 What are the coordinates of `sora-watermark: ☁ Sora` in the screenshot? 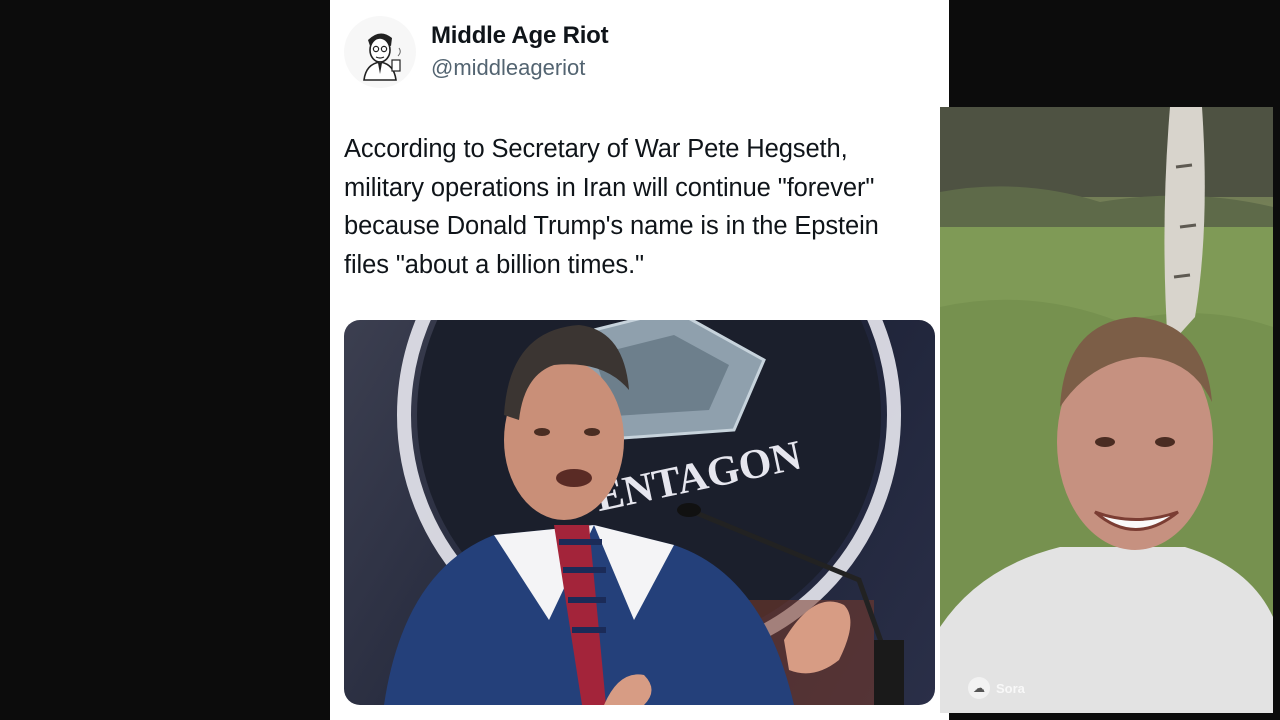 It's located at (996, 688).